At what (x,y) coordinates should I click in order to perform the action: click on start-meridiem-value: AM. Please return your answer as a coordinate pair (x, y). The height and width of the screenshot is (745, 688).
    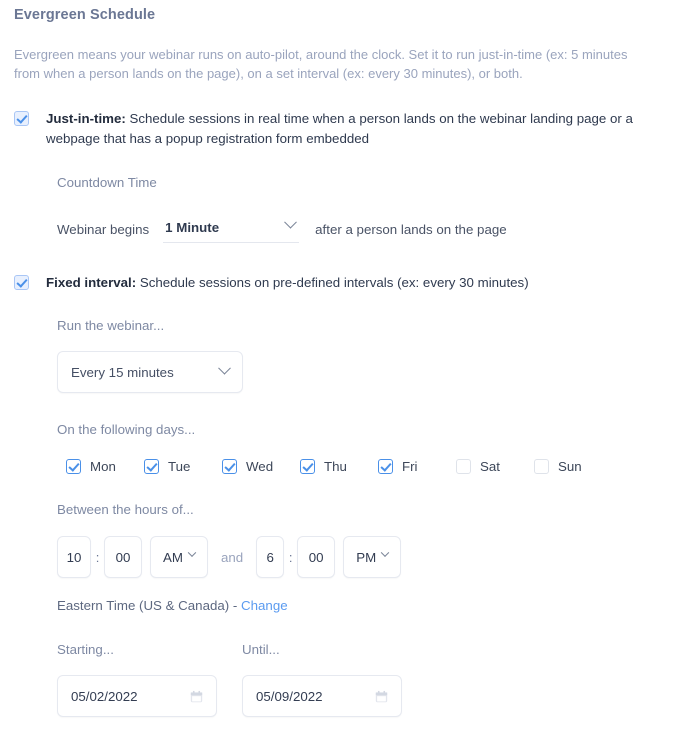
    Looking at the image, I should click on (173, 557).